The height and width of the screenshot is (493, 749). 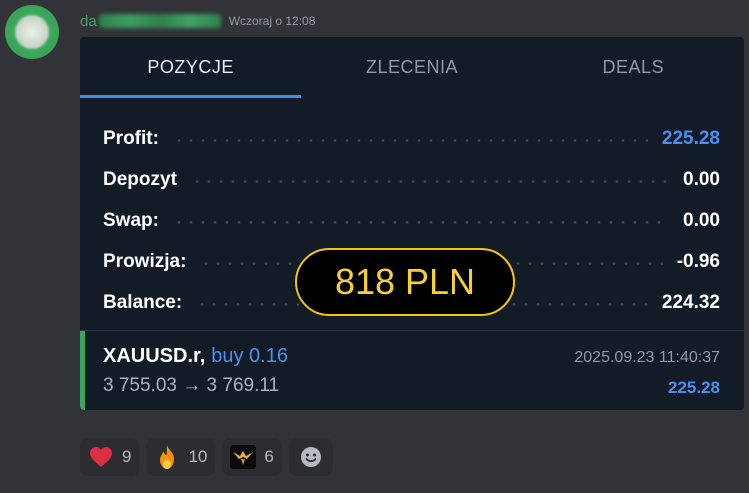 What do you see at coordinates (272, 21) in the screenshot?
I see `message-timestamp: Wczoraj o 12:08` at bounding box center [272, 21].